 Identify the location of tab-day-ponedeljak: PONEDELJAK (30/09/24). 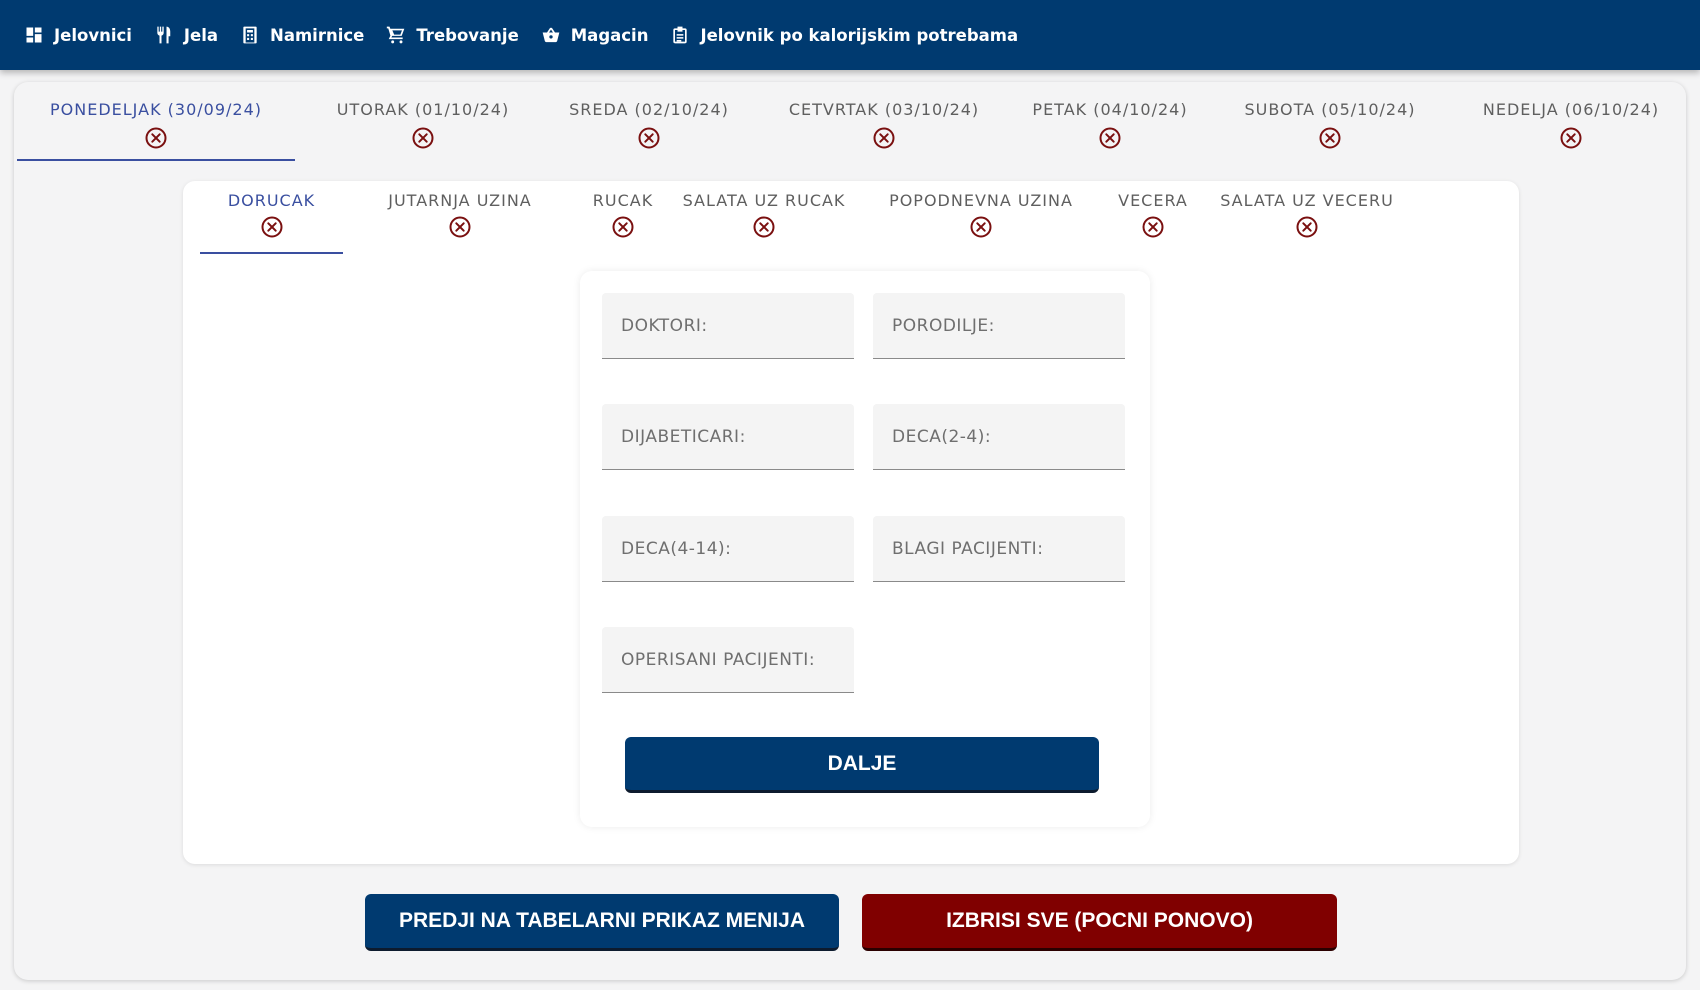
(156, 131).